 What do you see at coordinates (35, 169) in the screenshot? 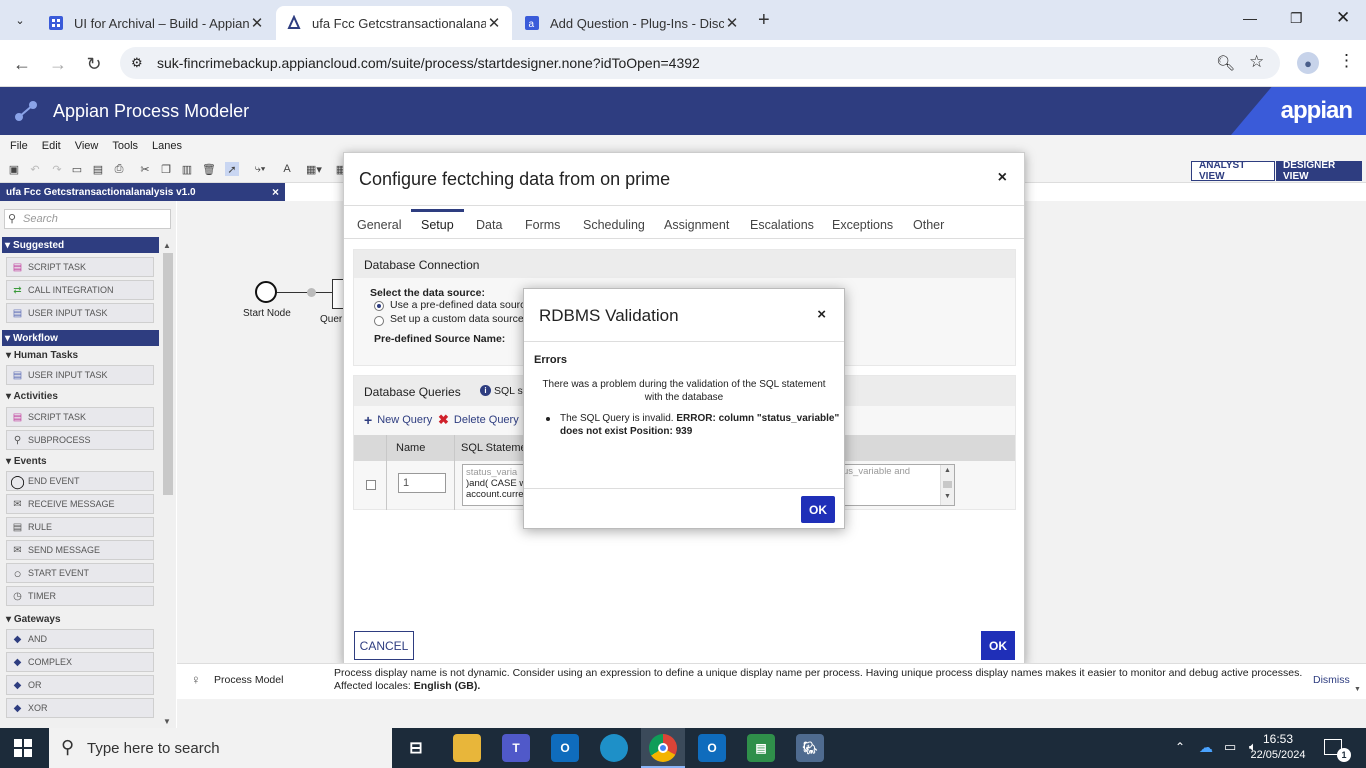
I see `undo-icon: ↶` at bounding box center [35, 169].